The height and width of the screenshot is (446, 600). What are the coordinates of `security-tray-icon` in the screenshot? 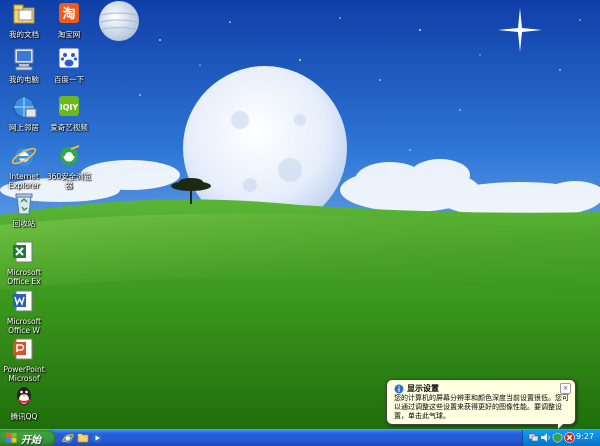 It's located at (557, 437).